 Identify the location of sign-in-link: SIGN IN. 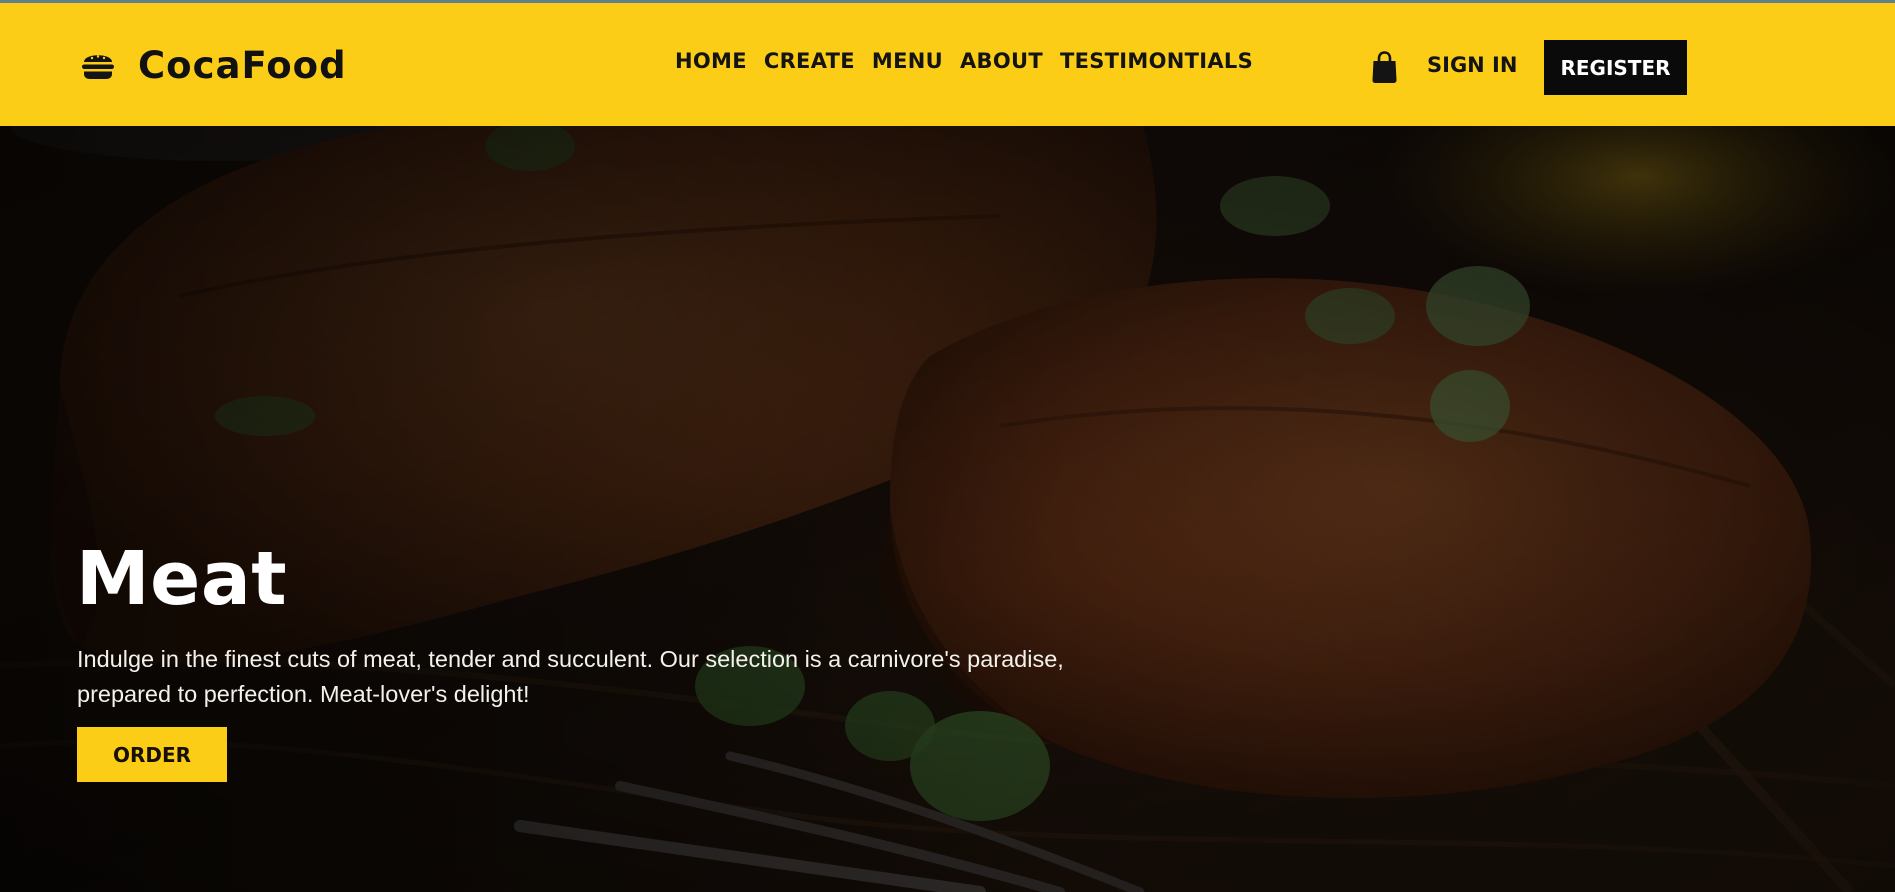
(1472, 65).